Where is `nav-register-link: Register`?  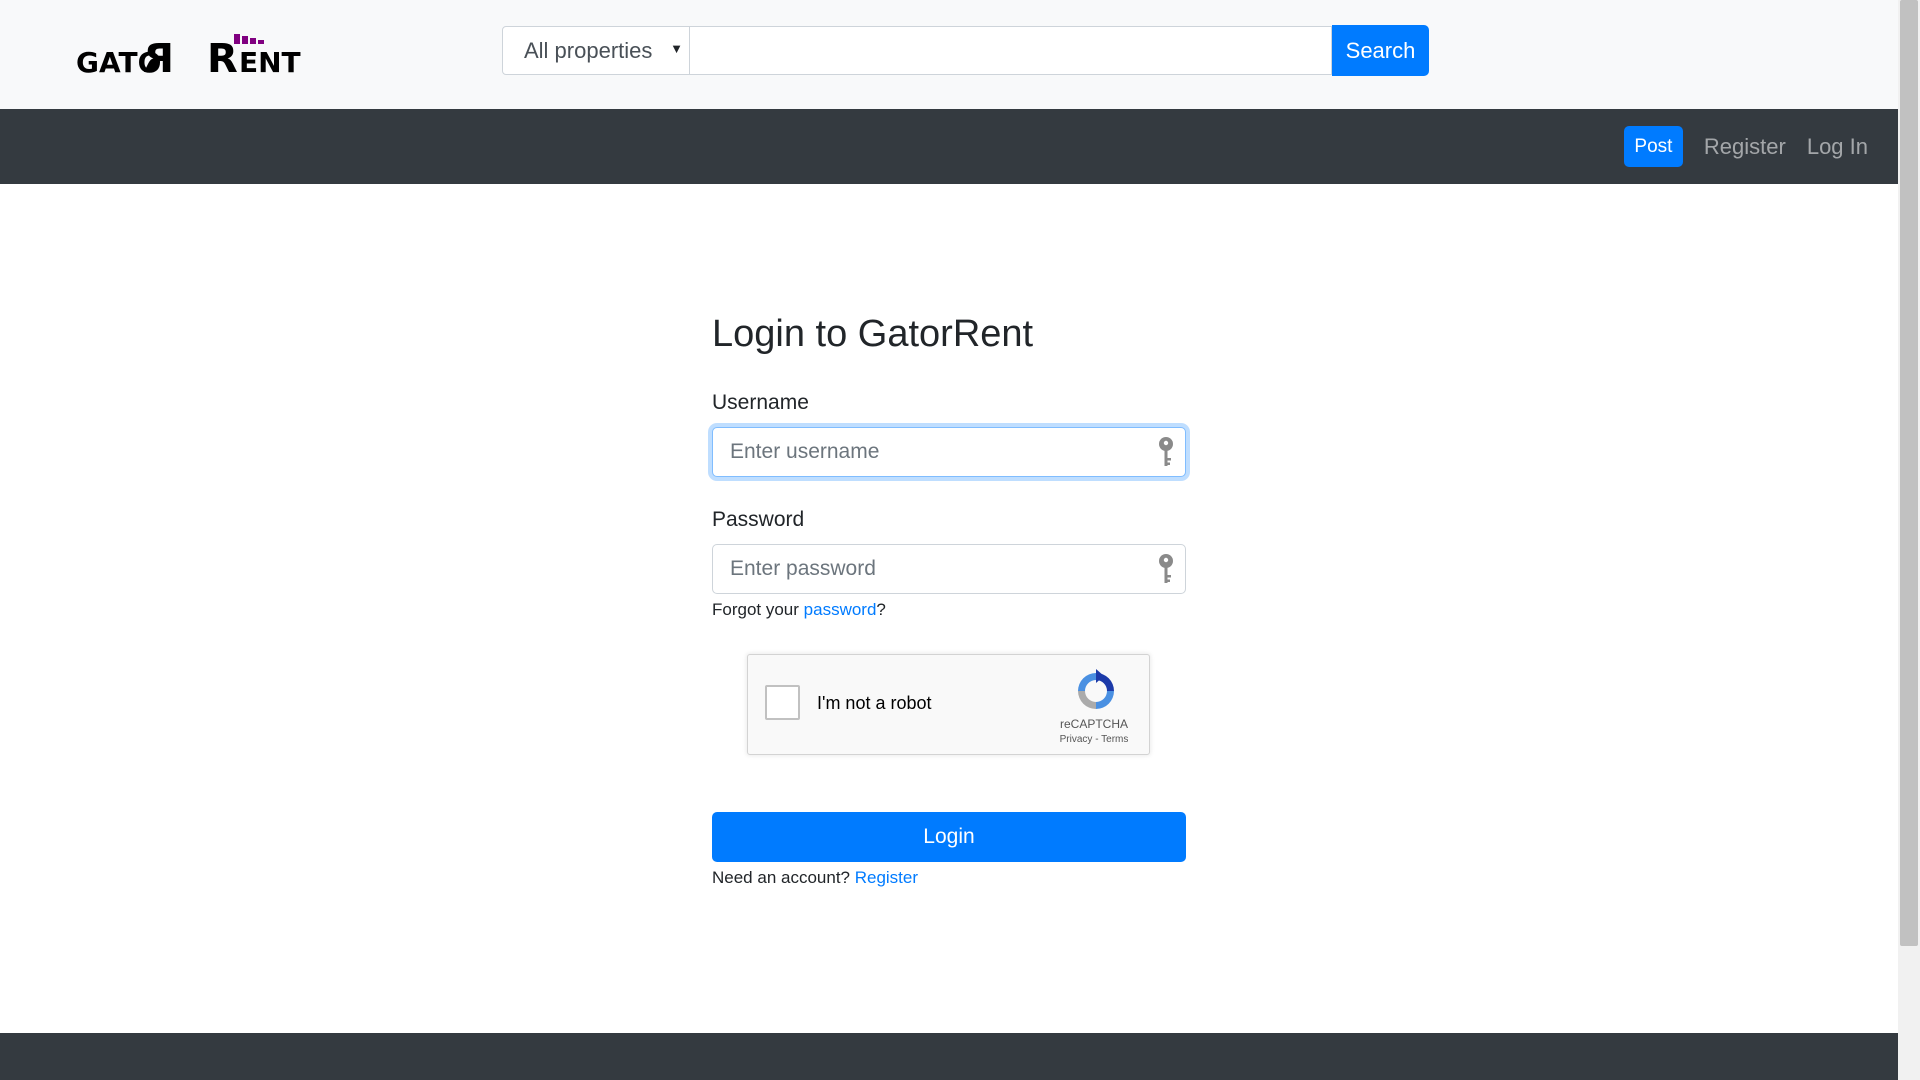 nav-register-link: Register is located at coordinates (1745, 147).